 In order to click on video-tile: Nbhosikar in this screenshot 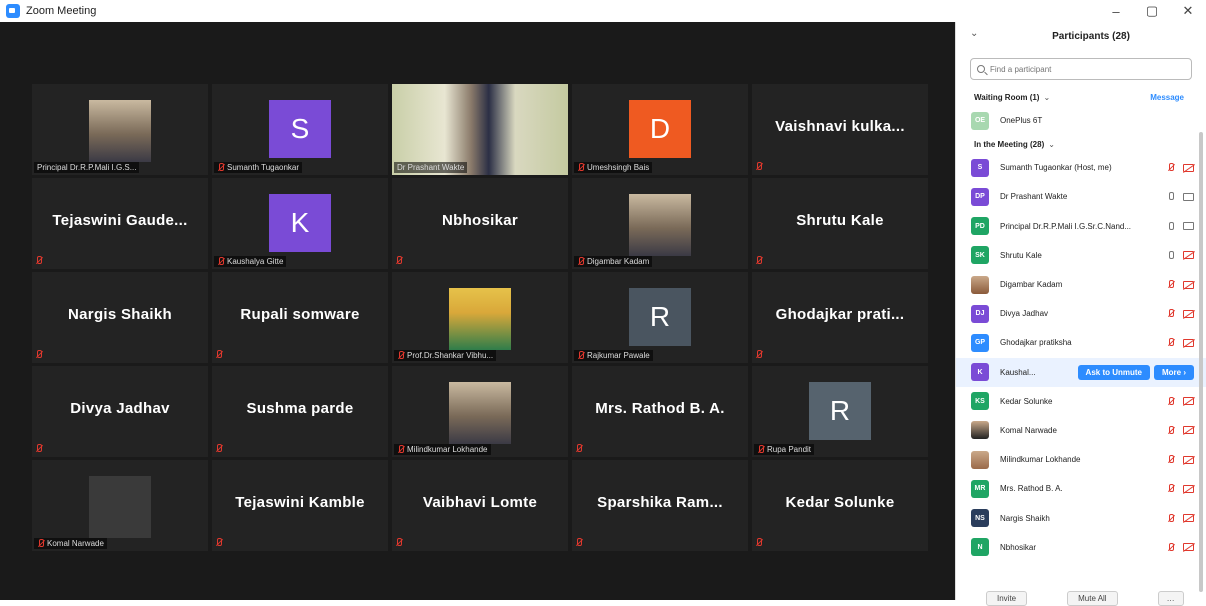, I will do `click(480, 223)`.